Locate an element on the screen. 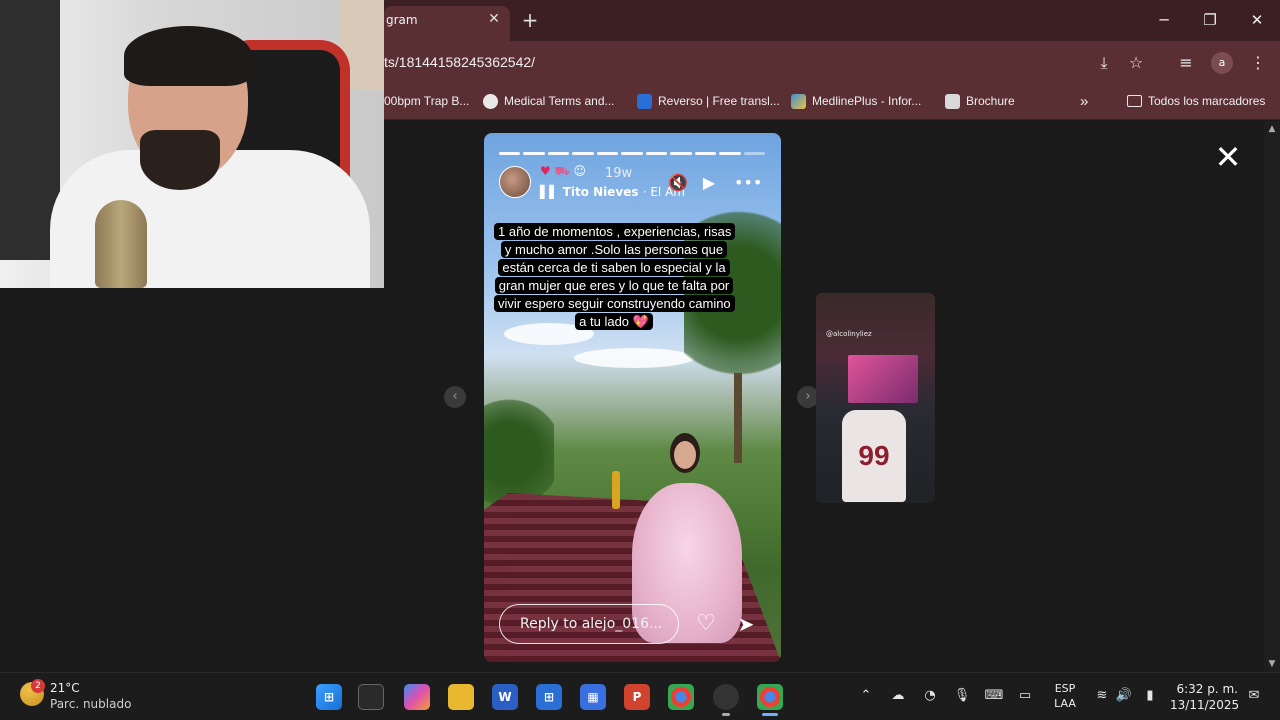  weather-description: Parc. nublado is located at coordinates (90, 704).